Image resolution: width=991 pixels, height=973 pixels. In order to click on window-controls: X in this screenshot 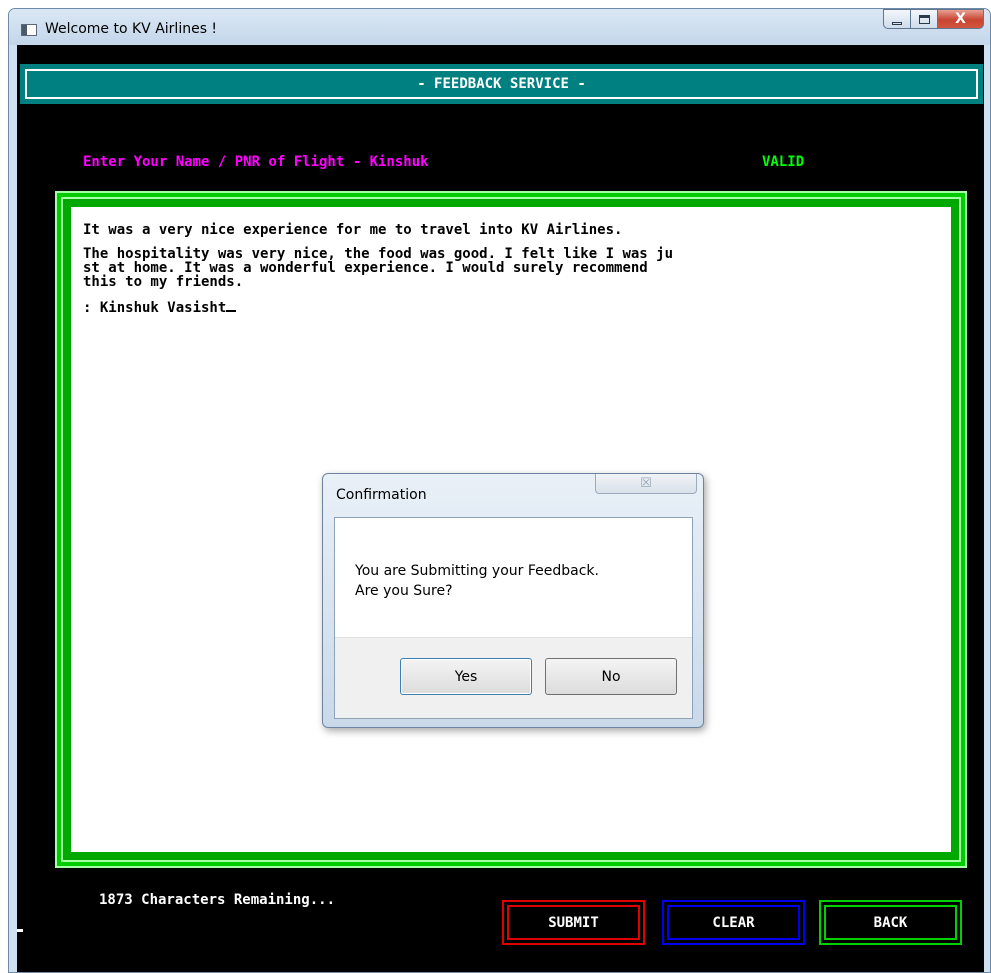, I will do `click(933, 20)`.